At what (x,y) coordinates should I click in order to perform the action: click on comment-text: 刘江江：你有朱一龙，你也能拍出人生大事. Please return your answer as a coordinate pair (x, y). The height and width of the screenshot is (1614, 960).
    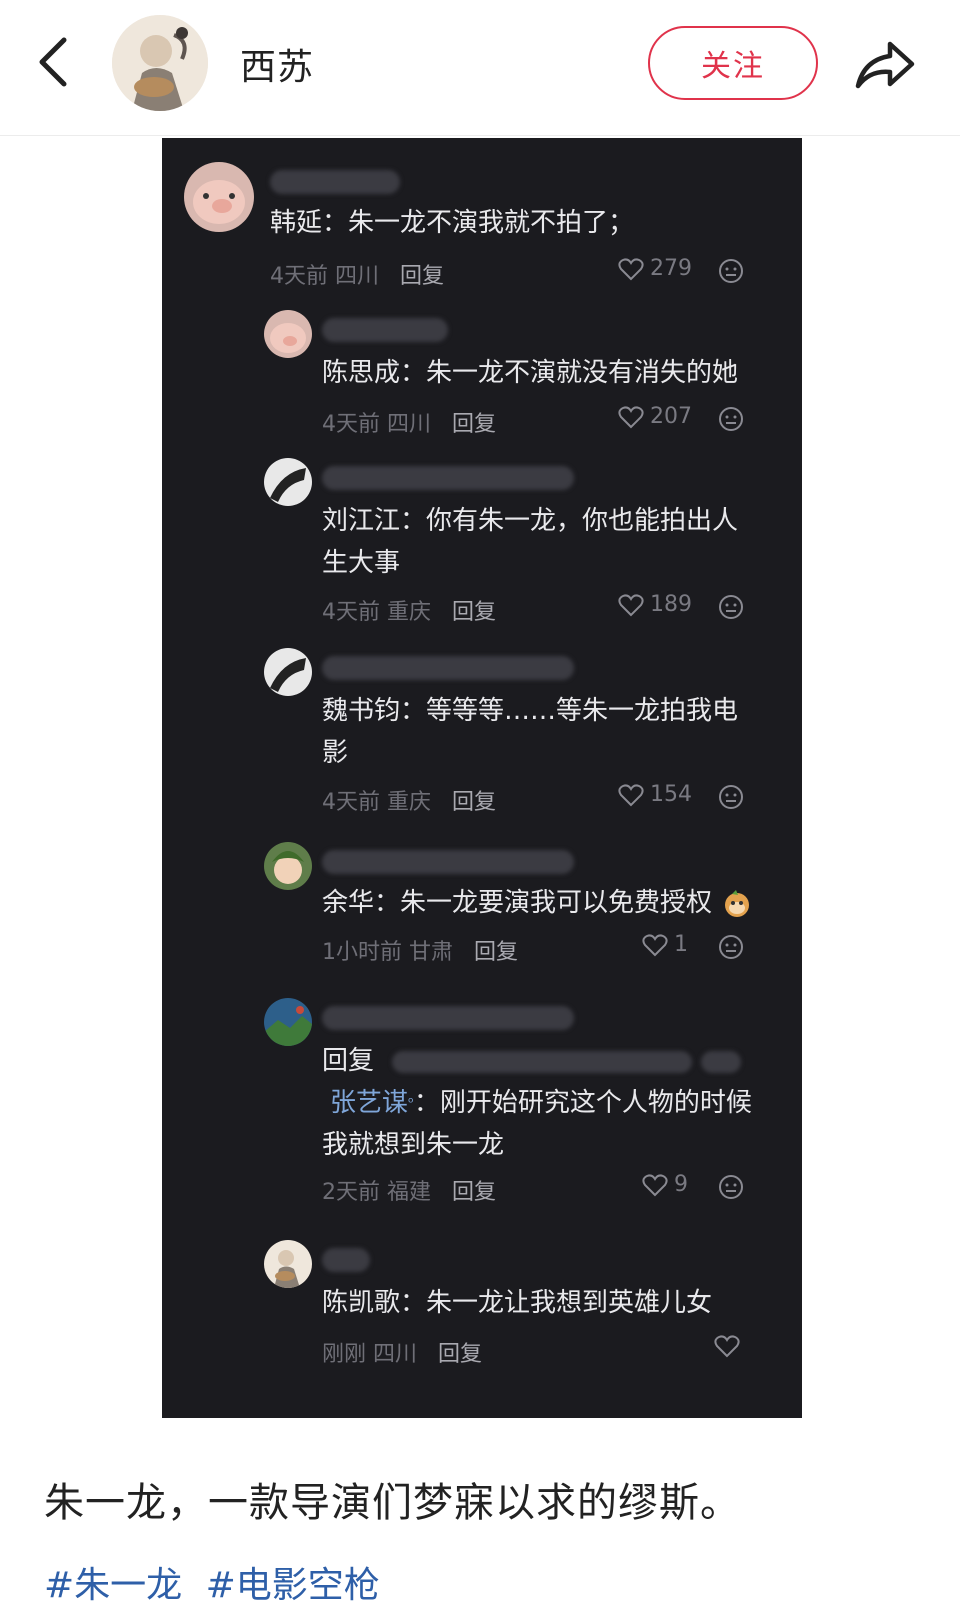
    Looking at the image, I should click on (530, 542).